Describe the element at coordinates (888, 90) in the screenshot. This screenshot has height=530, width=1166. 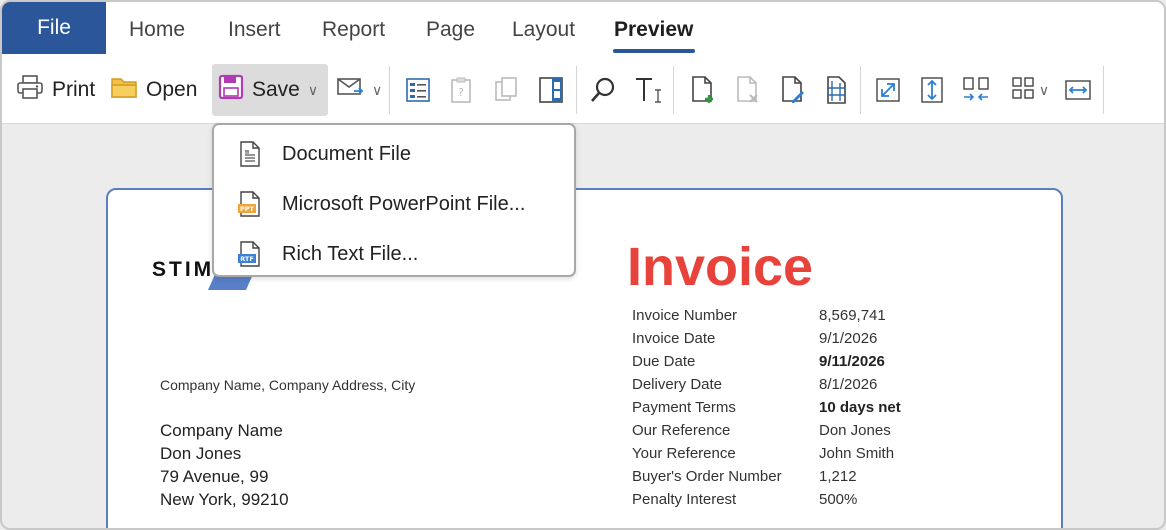
I see `zoom-page-icon` at that location.